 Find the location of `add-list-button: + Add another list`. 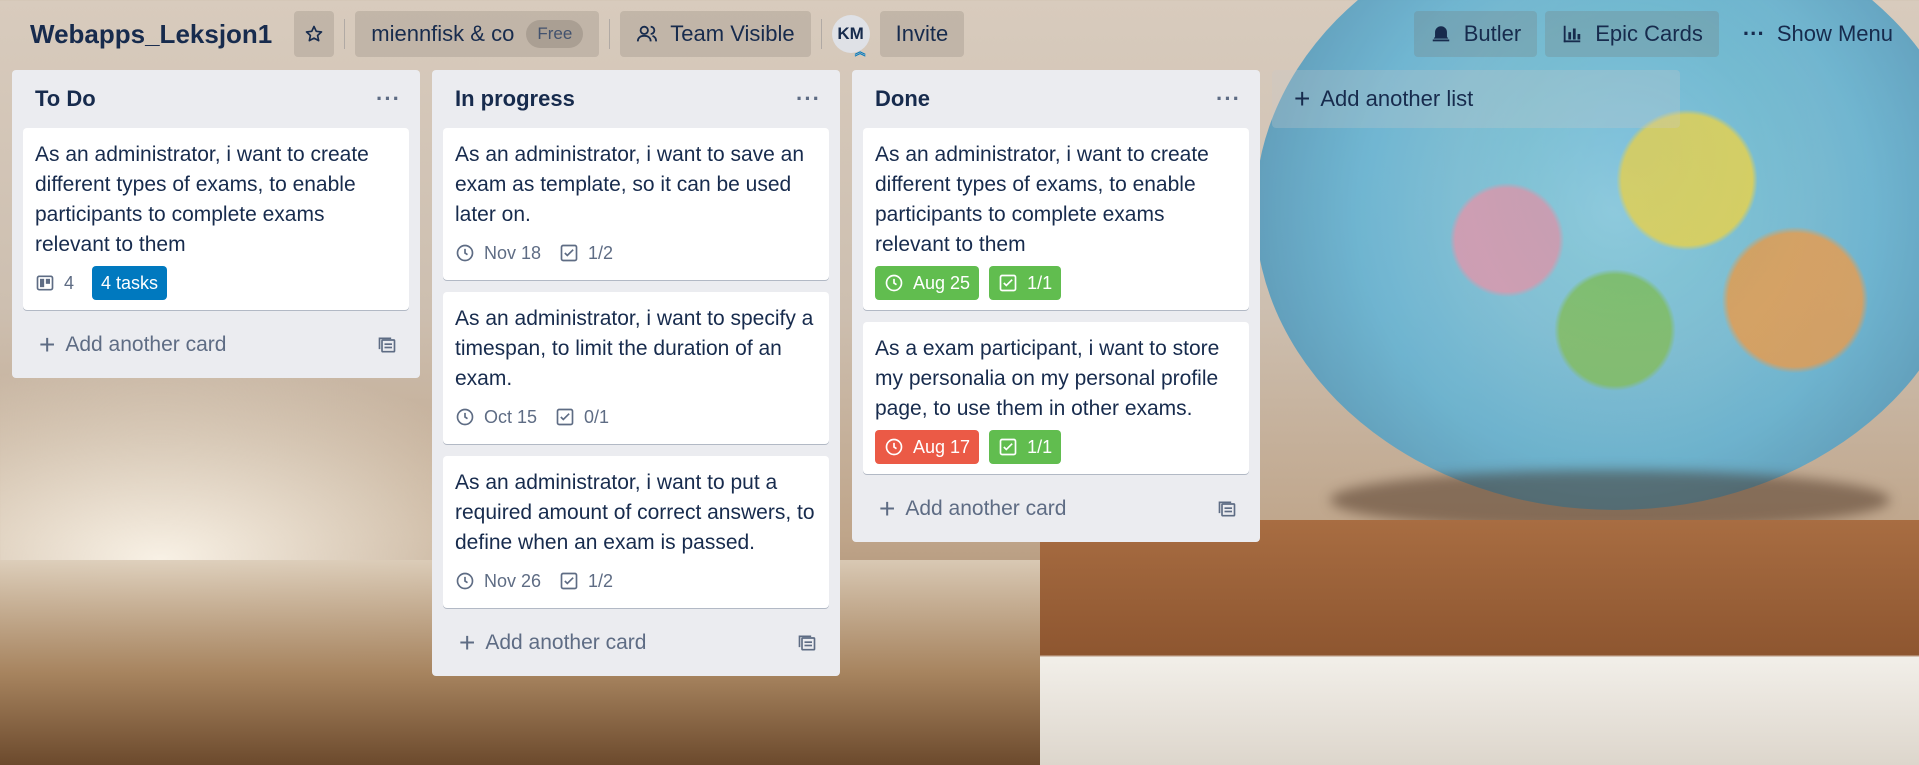

add-list-button: + Add another list is located at coordinates (1476, 99).